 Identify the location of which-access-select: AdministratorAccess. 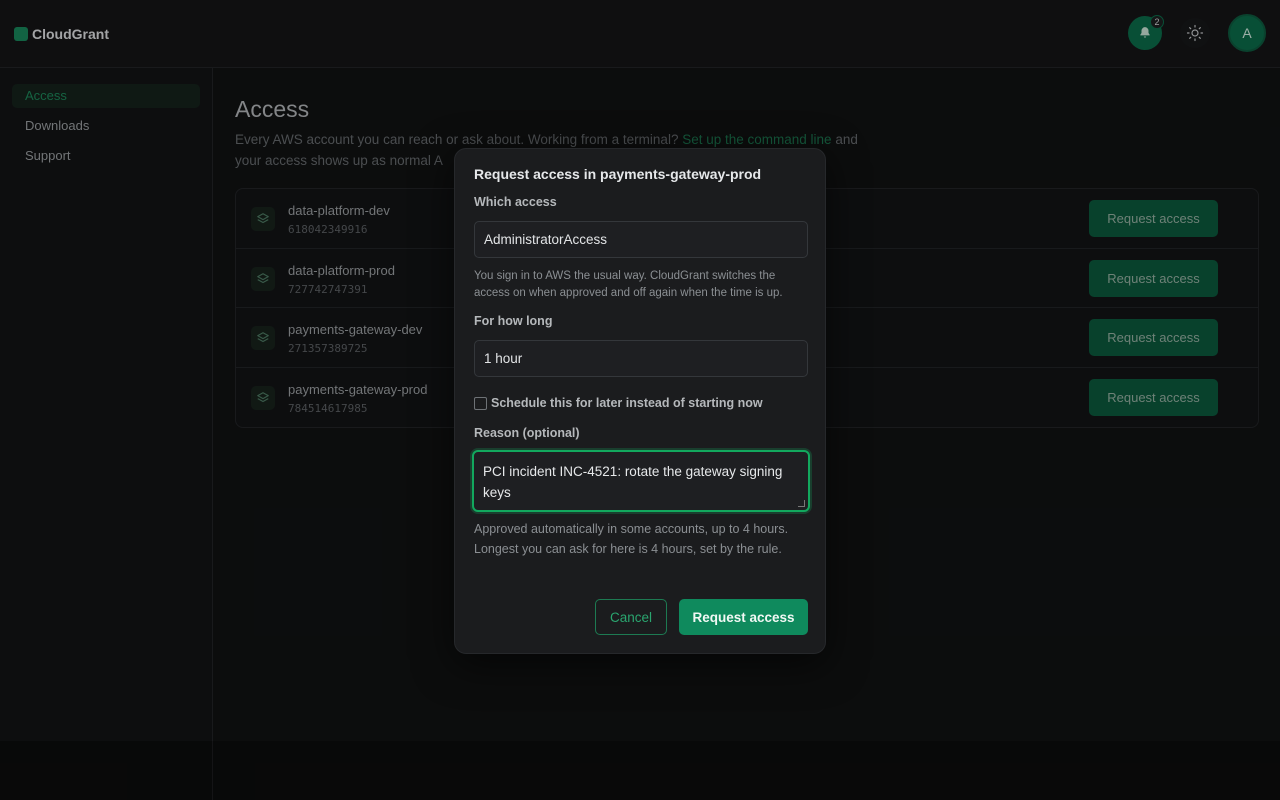
(641, 239).